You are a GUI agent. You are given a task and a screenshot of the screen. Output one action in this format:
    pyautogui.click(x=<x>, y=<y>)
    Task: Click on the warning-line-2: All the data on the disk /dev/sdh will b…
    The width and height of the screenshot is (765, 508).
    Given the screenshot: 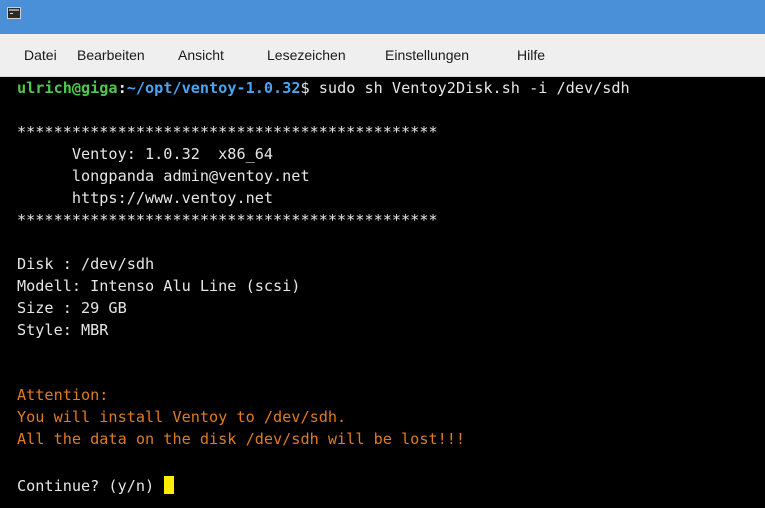 What is the action you would take?
    pyautogui.click(x=241, y=439)
    